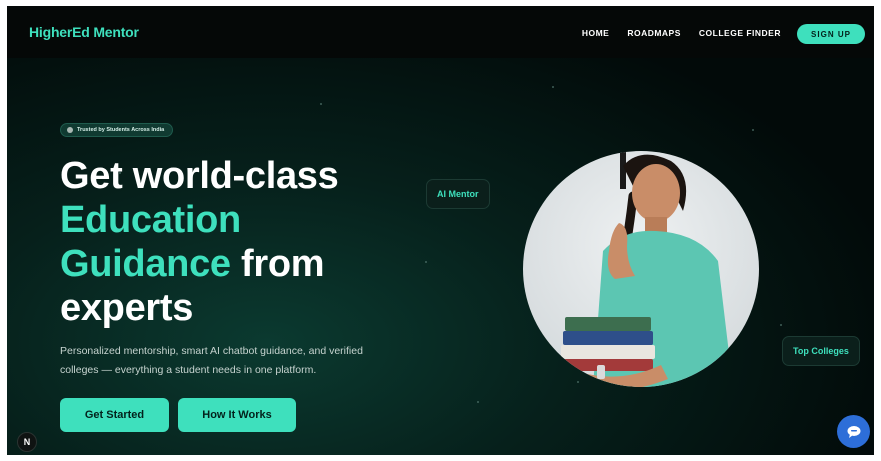 The height and width of the screenshot is (461, 881). I want to click on chat-bubble-icon, so click(853, 431).